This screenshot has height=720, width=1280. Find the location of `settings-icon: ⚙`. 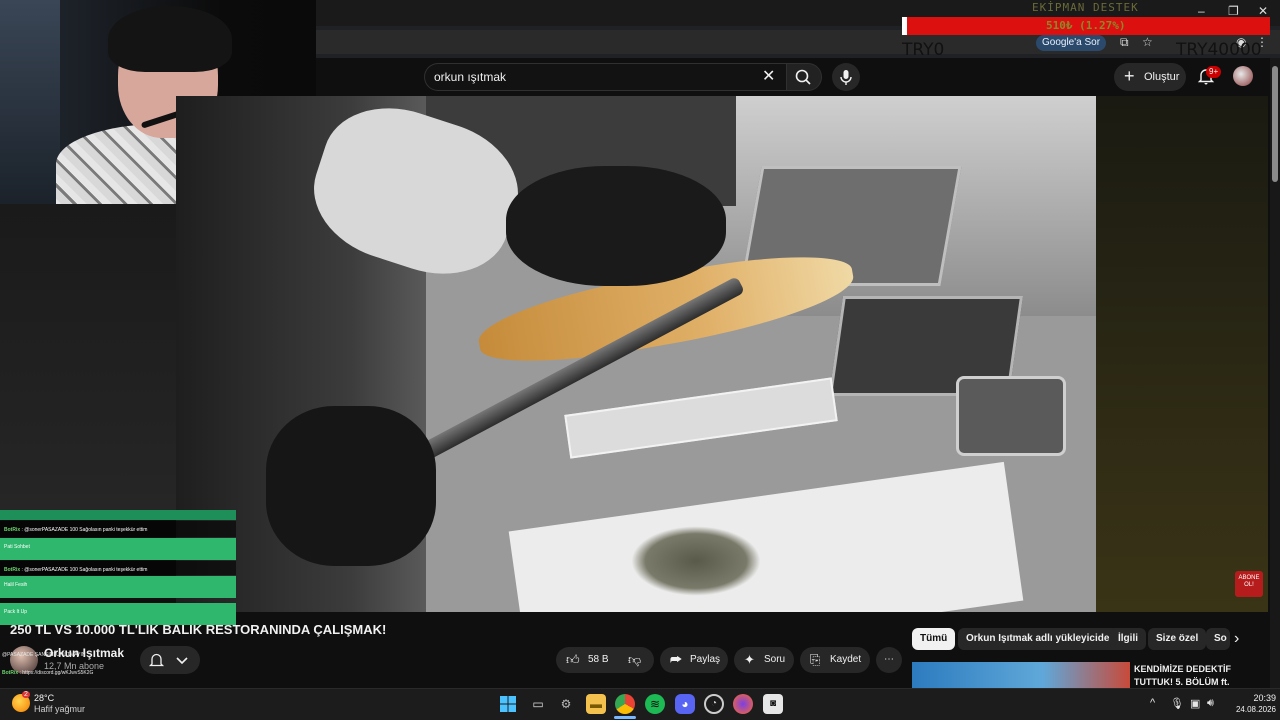

settings-icon: ⚙ is located at coordinates (566, 704).